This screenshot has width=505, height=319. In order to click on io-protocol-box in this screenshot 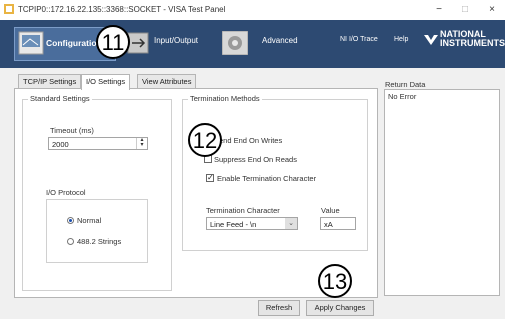, I will do `click(97, 231)`.